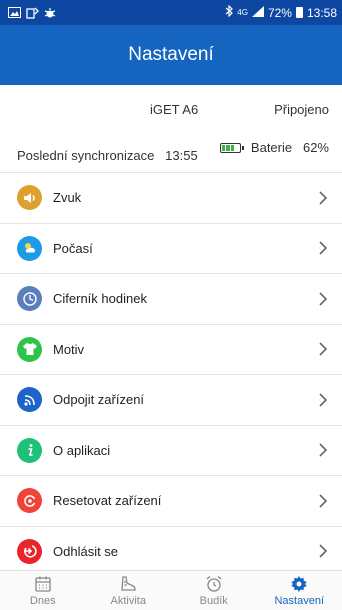 This screenshot has width=342, height=610. I want to click on settings-item-disconnect: Odpojit zařízení, so click(171, 400).